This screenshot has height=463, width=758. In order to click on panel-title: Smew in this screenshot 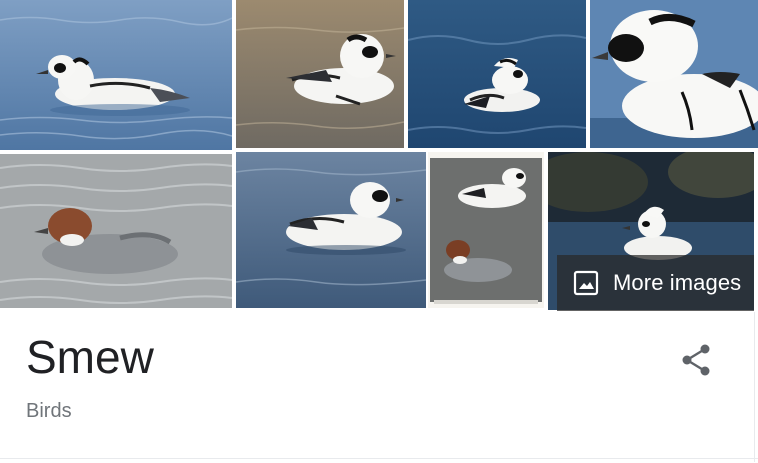, I will do `click(90, 357)`.